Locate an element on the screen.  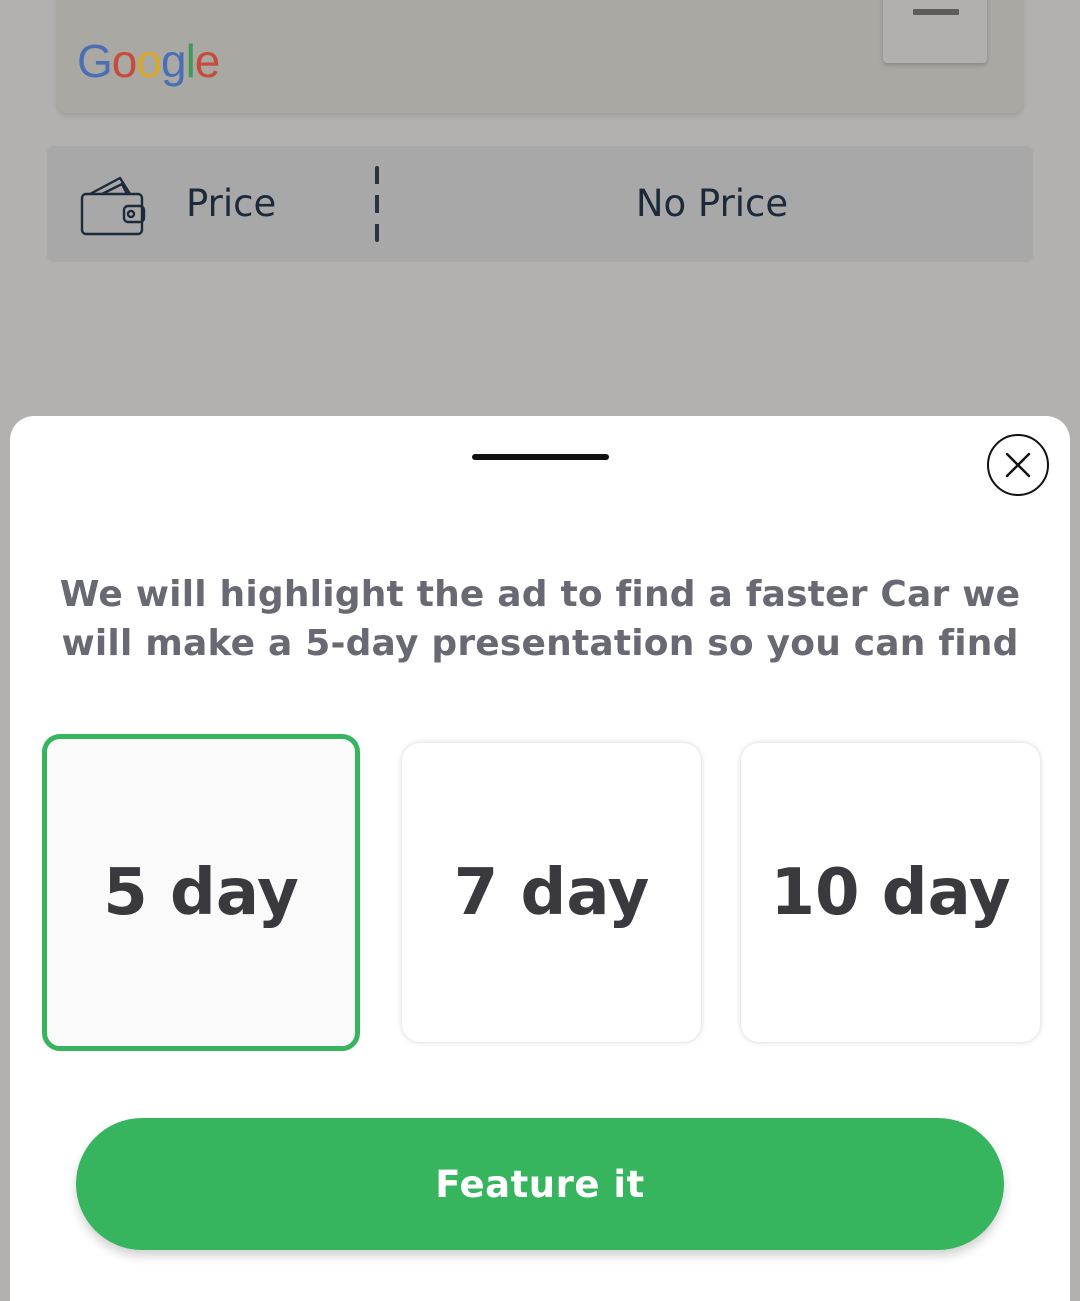
wallet-icon is located at coordinates (113, 206).